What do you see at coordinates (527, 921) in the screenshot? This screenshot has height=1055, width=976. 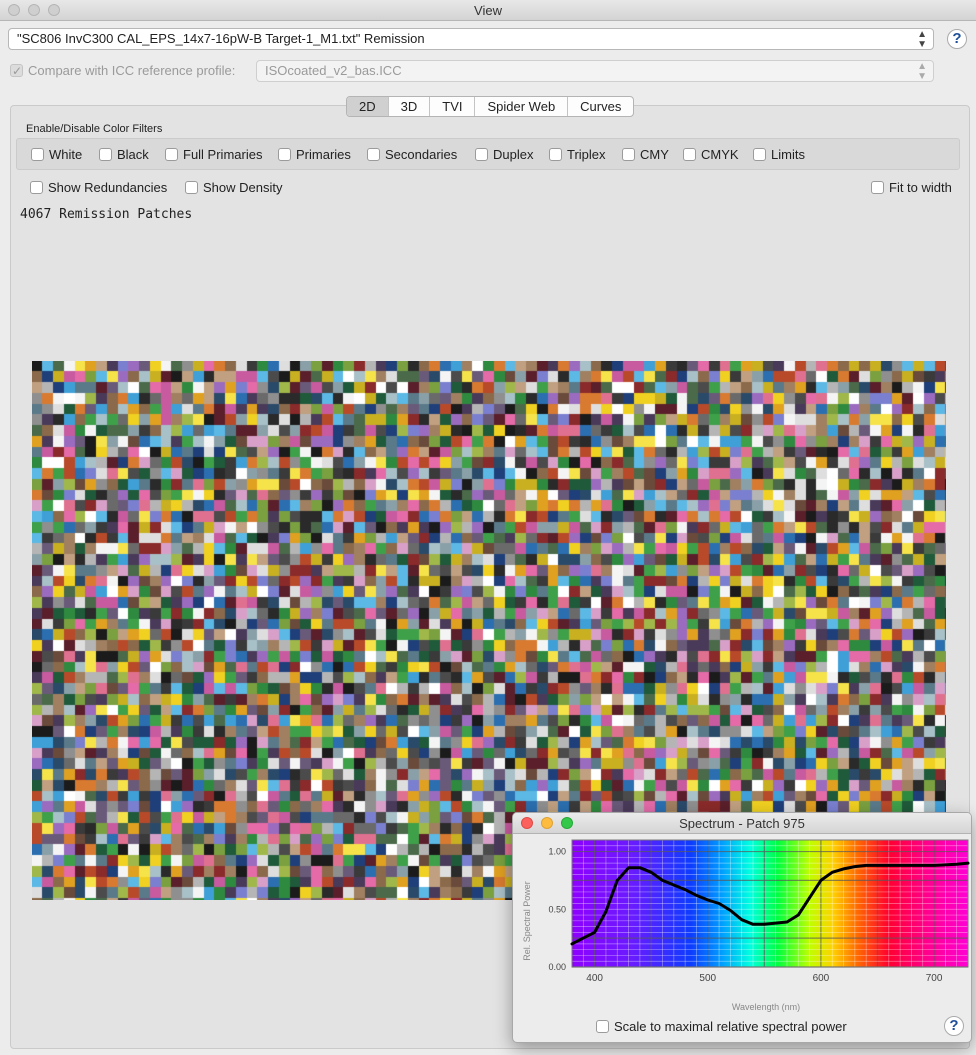 I see `y-axis-label: Rel. Spectral Power` at bounding box center [527, 921].